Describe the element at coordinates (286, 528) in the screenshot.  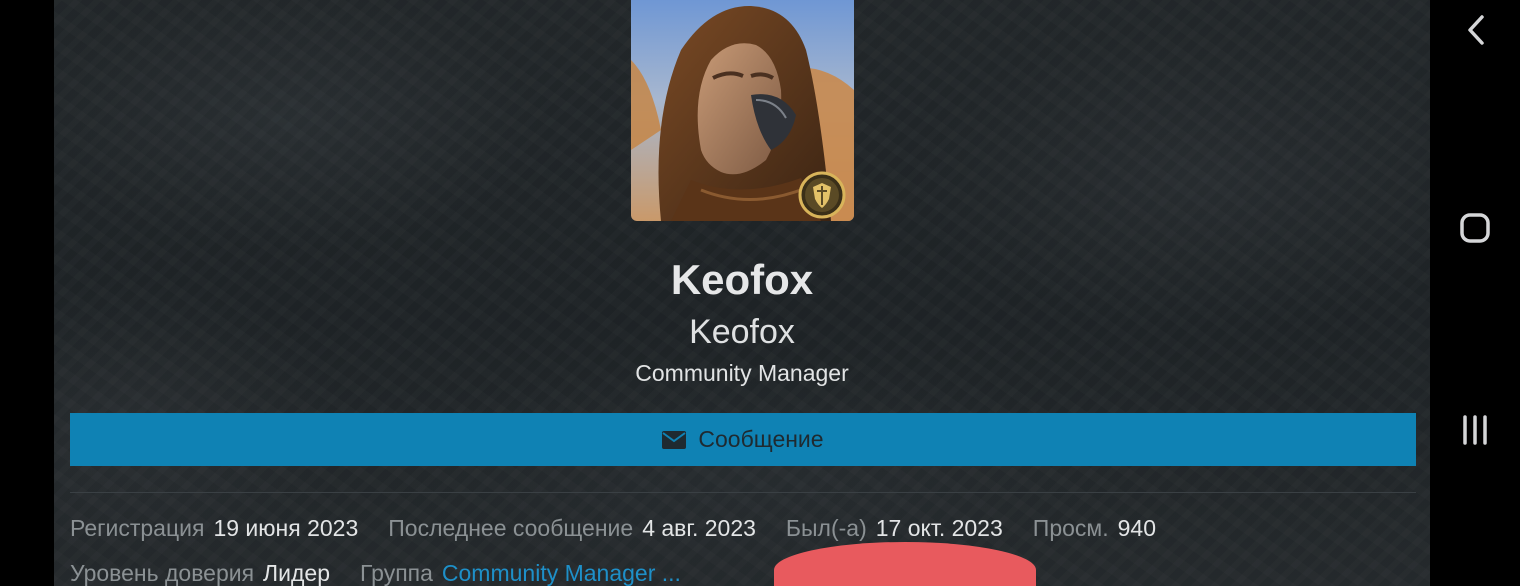
I see `registration-date: 19 июня 2023` at that location.